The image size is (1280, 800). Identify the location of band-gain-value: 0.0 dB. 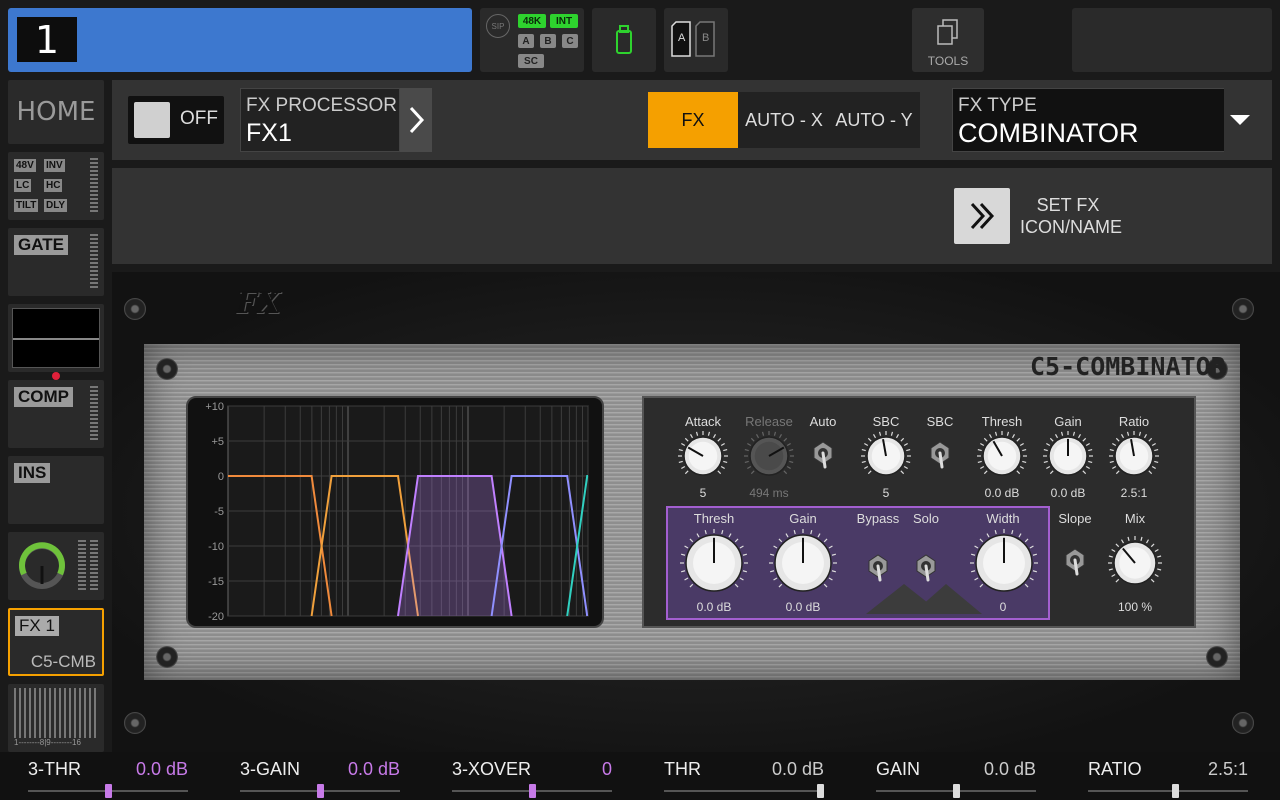
(803, 607).